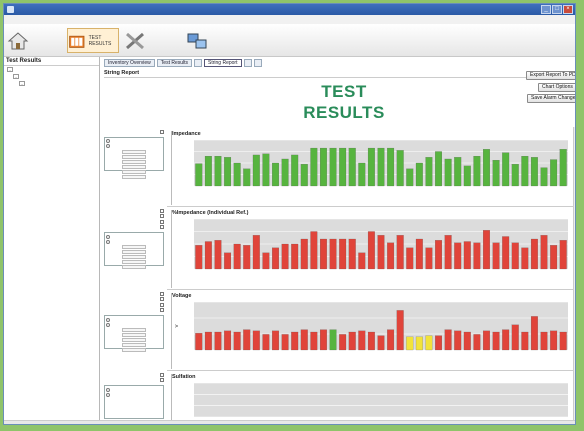 Image resolution: width=584 pixels, height=431 pixels. What do you see at coordinates (372, 168) in the screenshot?
I see `impedance-chart: Impedance` at bounding box center [372, 168].